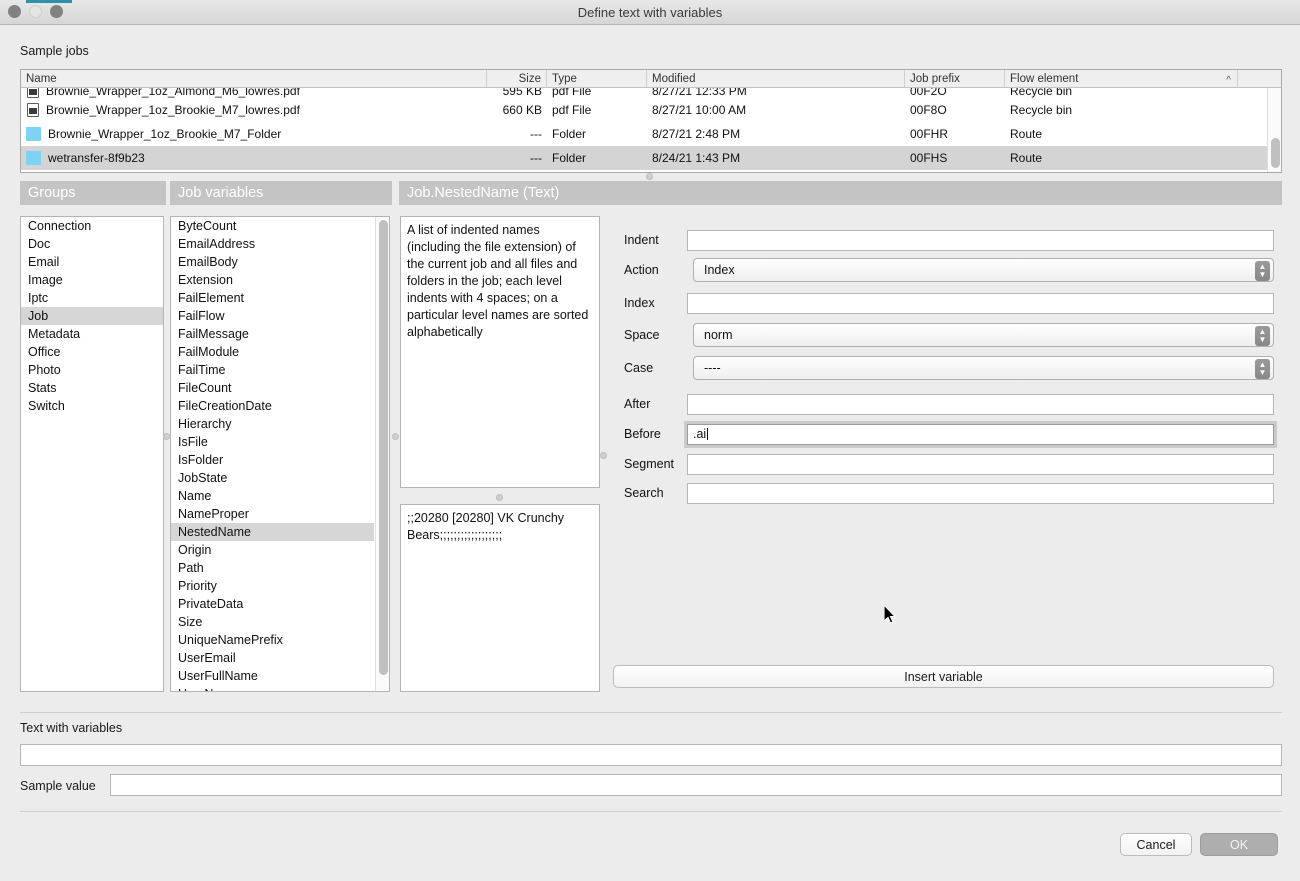 The height and width of the screenshot is (881, 1300). Describe the element at coordinates (650, 12) in the screenshot. I see `title-bar: Define text with variables` at that location.